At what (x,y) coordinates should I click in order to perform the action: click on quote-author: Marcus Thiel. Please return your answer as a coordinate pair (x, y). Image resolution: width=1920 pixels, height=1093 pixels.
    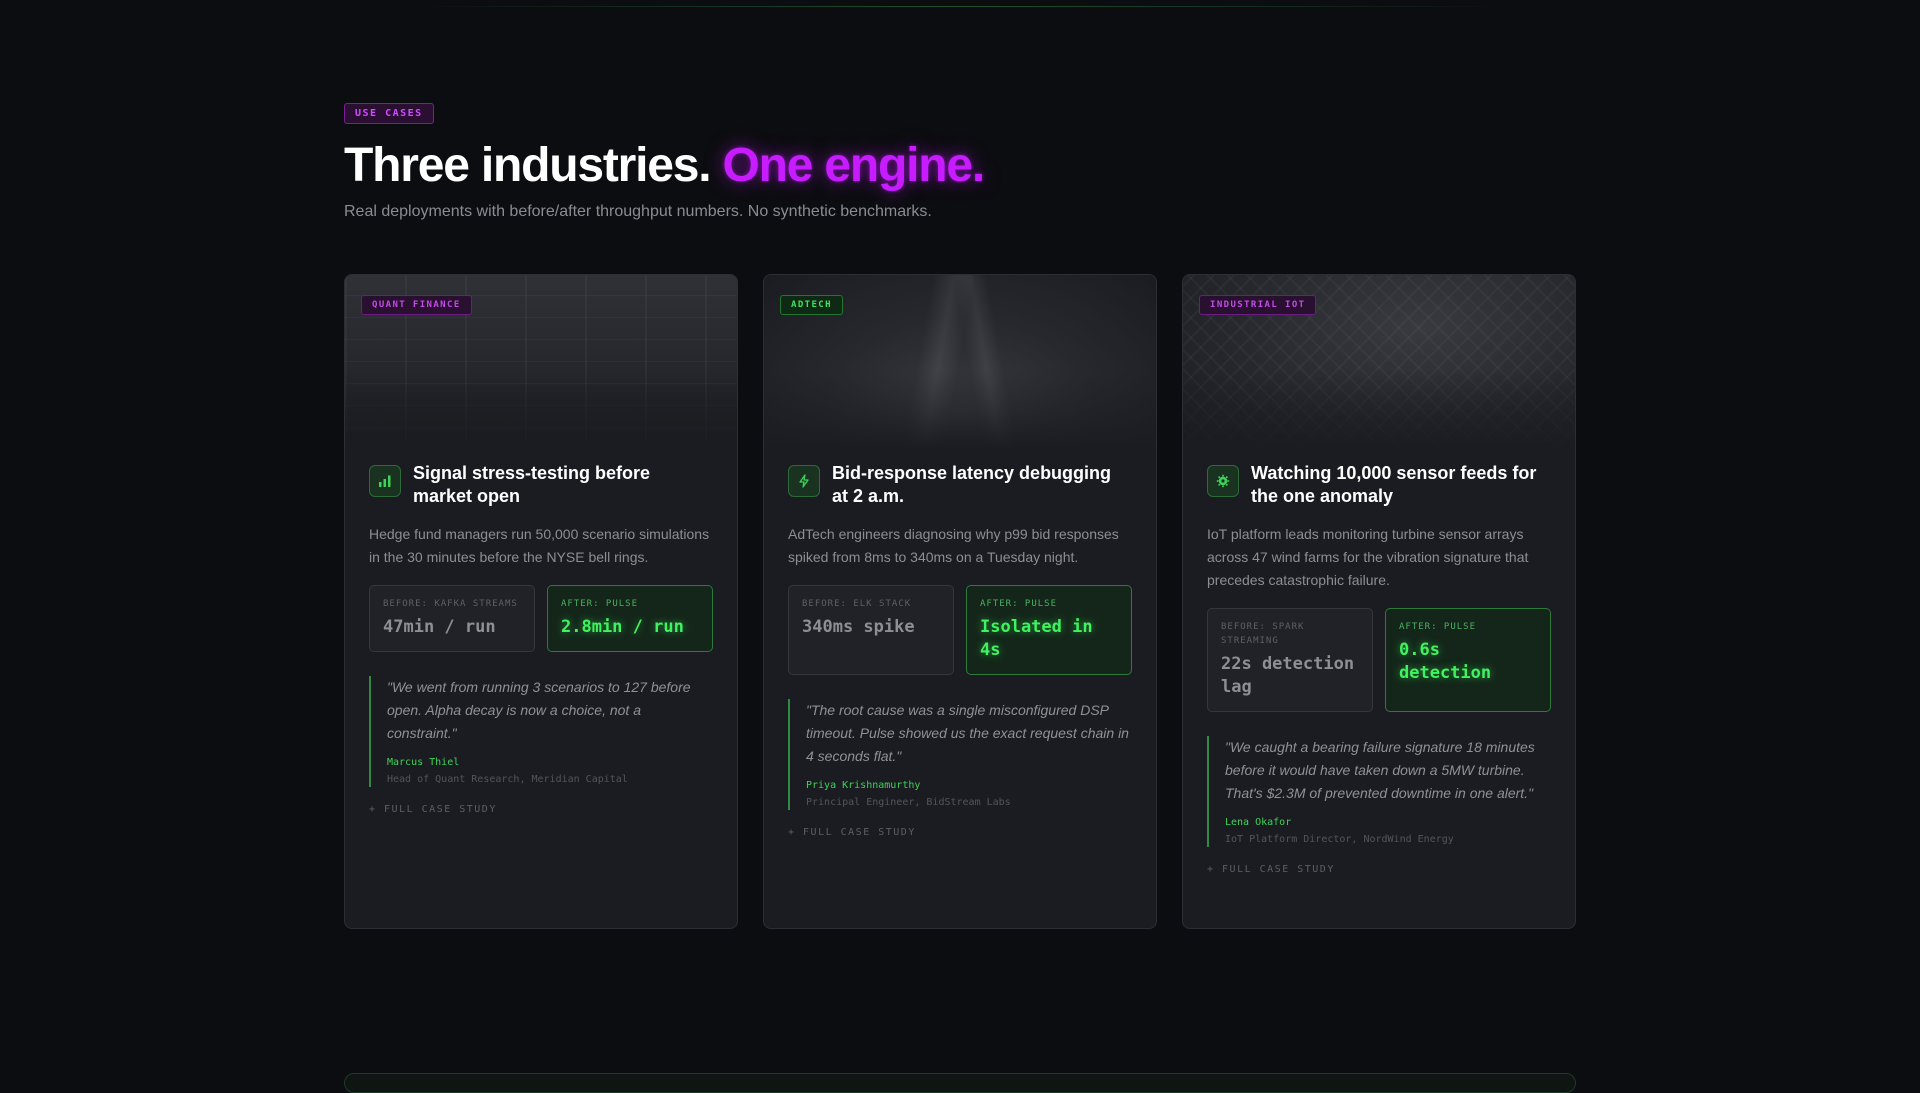
    Looking at the image, I should click on (423, 762).